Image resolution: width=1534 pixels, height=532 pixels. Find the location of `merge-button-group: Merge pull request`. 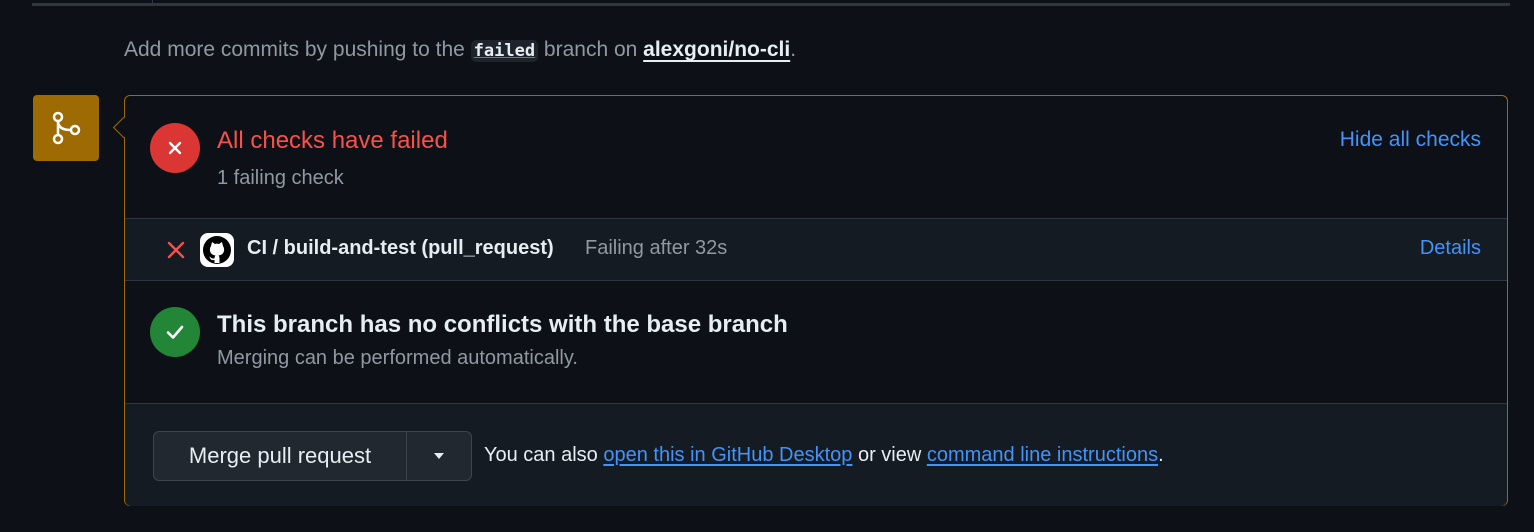

merge-button-group: Merge pull request is located at coordinates (312, 456).